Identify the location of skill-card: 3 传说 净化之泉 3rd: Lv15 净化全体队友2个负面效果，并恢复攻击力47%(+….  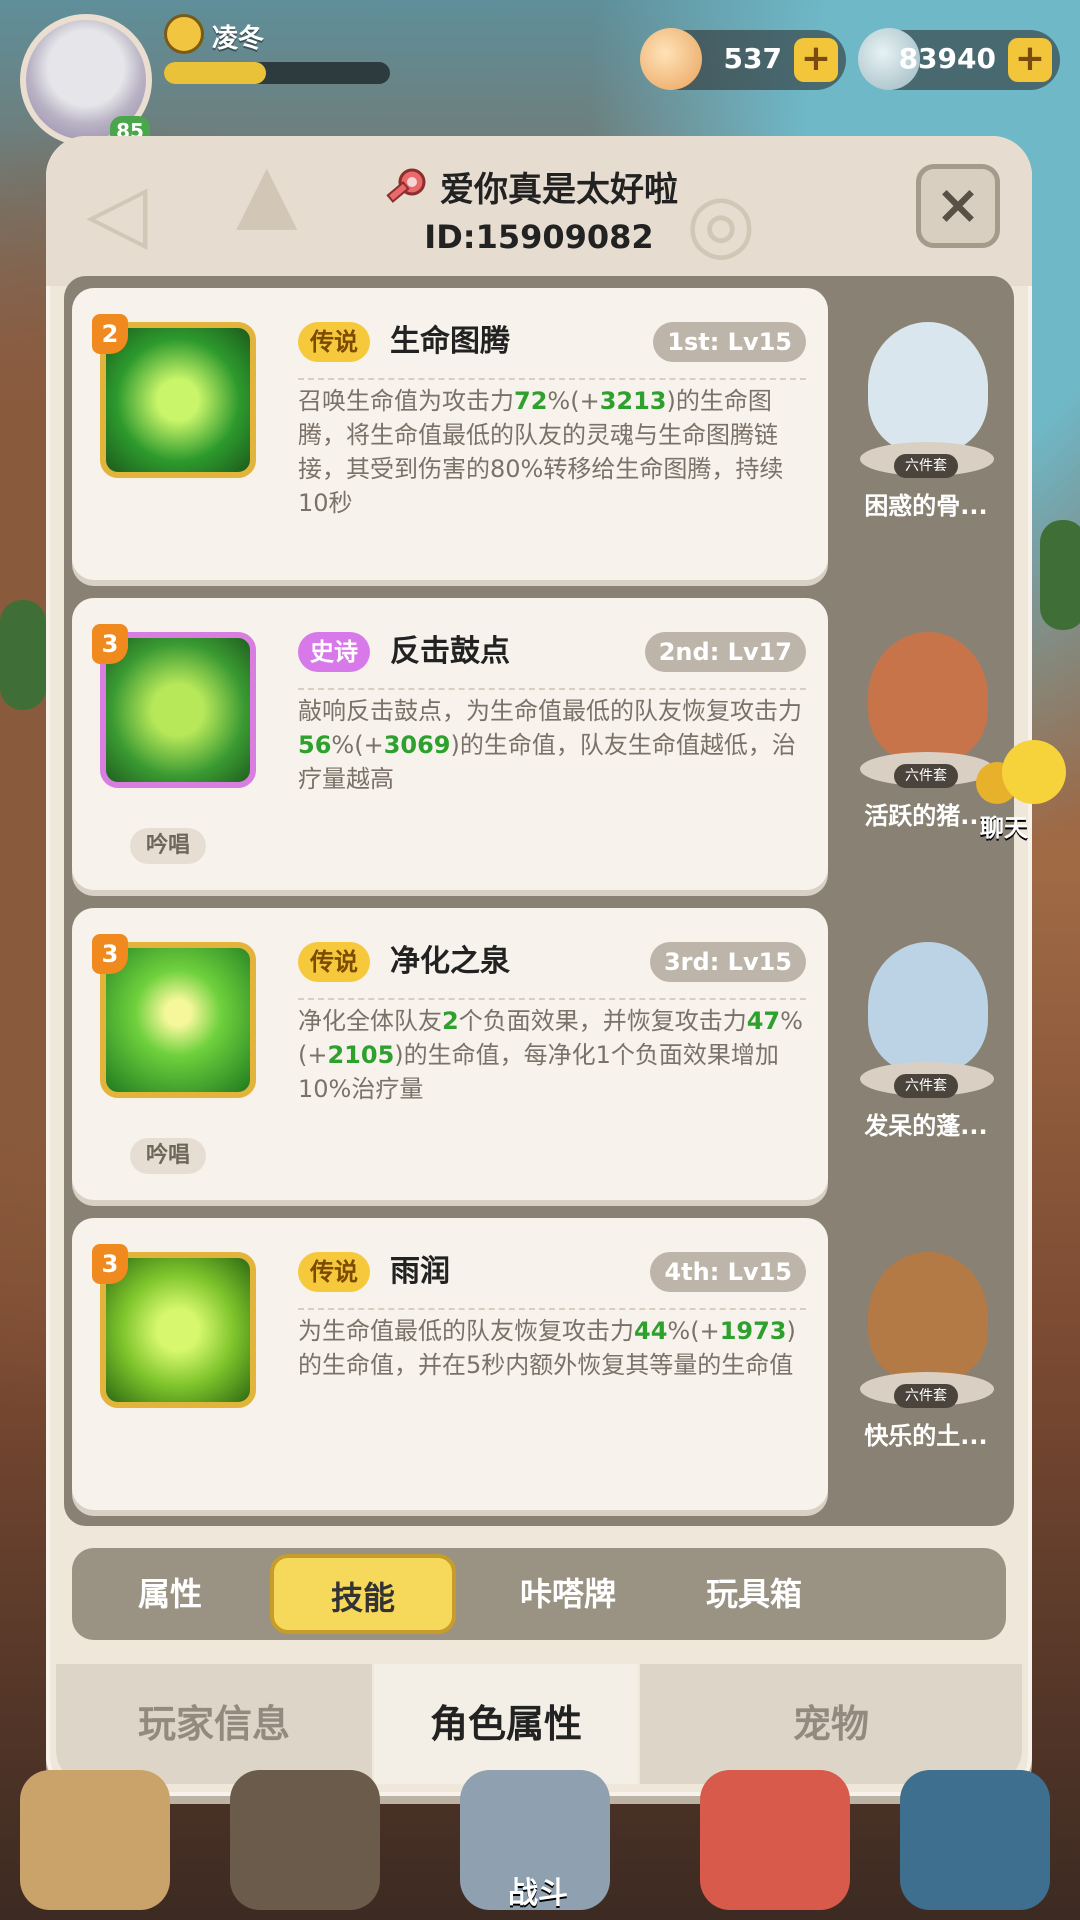
(450, 1054).